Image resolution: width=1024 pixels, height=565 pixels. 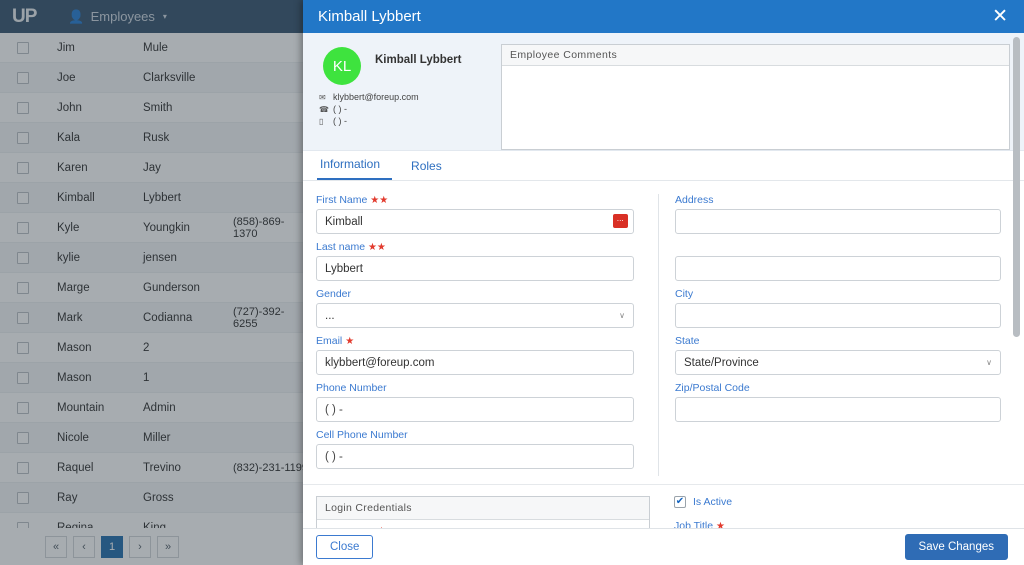 I want to click on employee-first-name: Kyle, so click(x=68, y=227).